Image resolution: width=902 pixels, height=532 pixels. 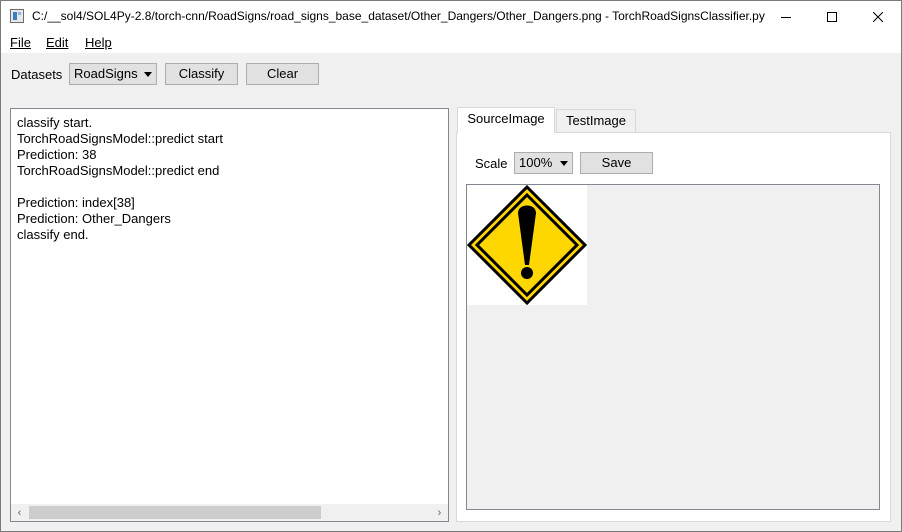 I want to click on maximize-button, so click(x=832, y=16).